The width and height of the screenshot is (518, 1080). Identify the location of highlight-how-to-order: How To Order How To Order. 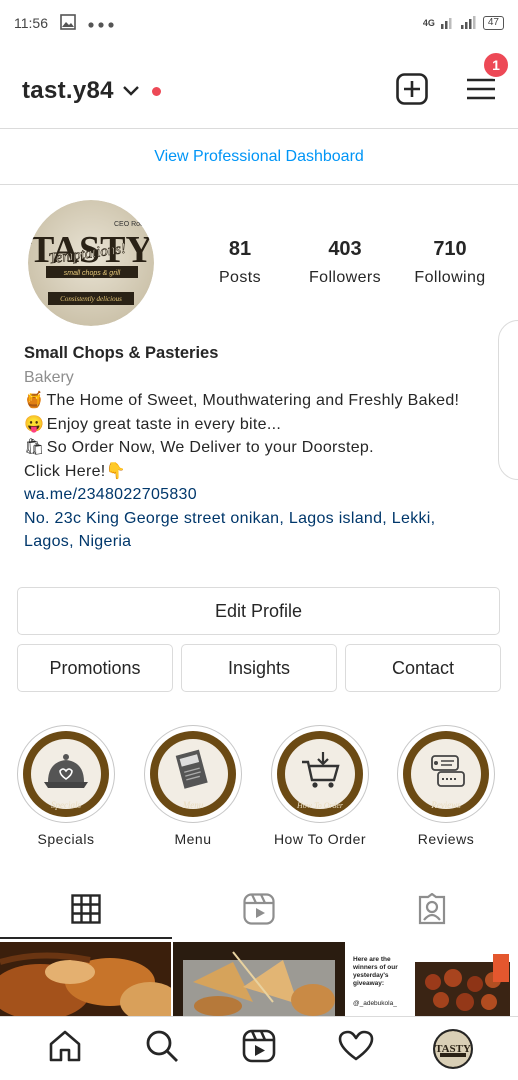
(320, 786).